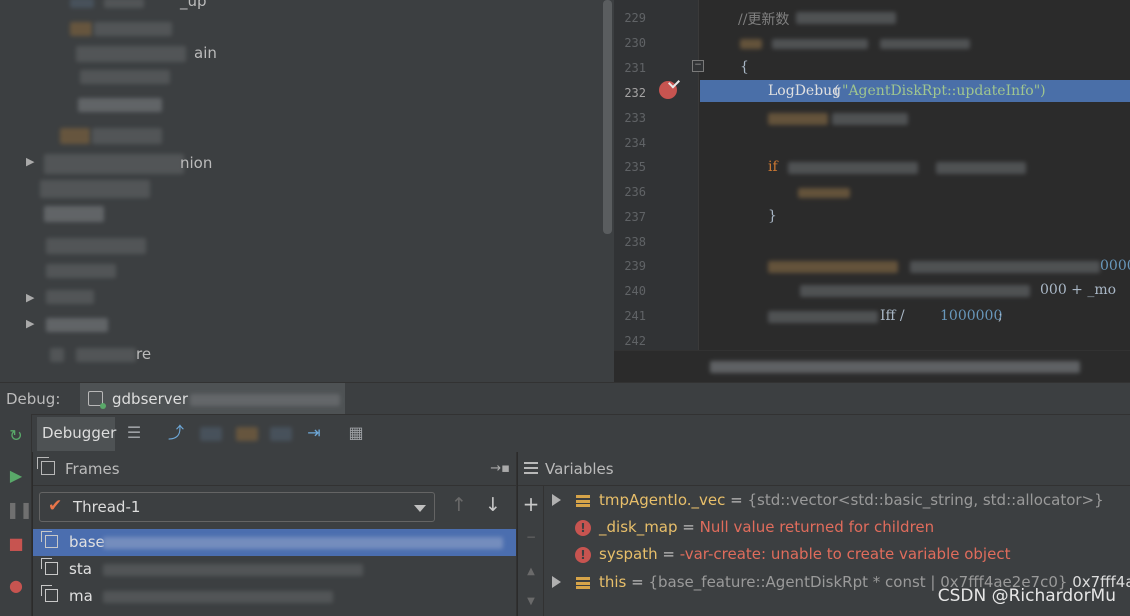 The image size is (1130, 616). I want to click on current-execution-line: LogDebug ( "AgentDiskRpt::updateInfo"), so click(915, 91).